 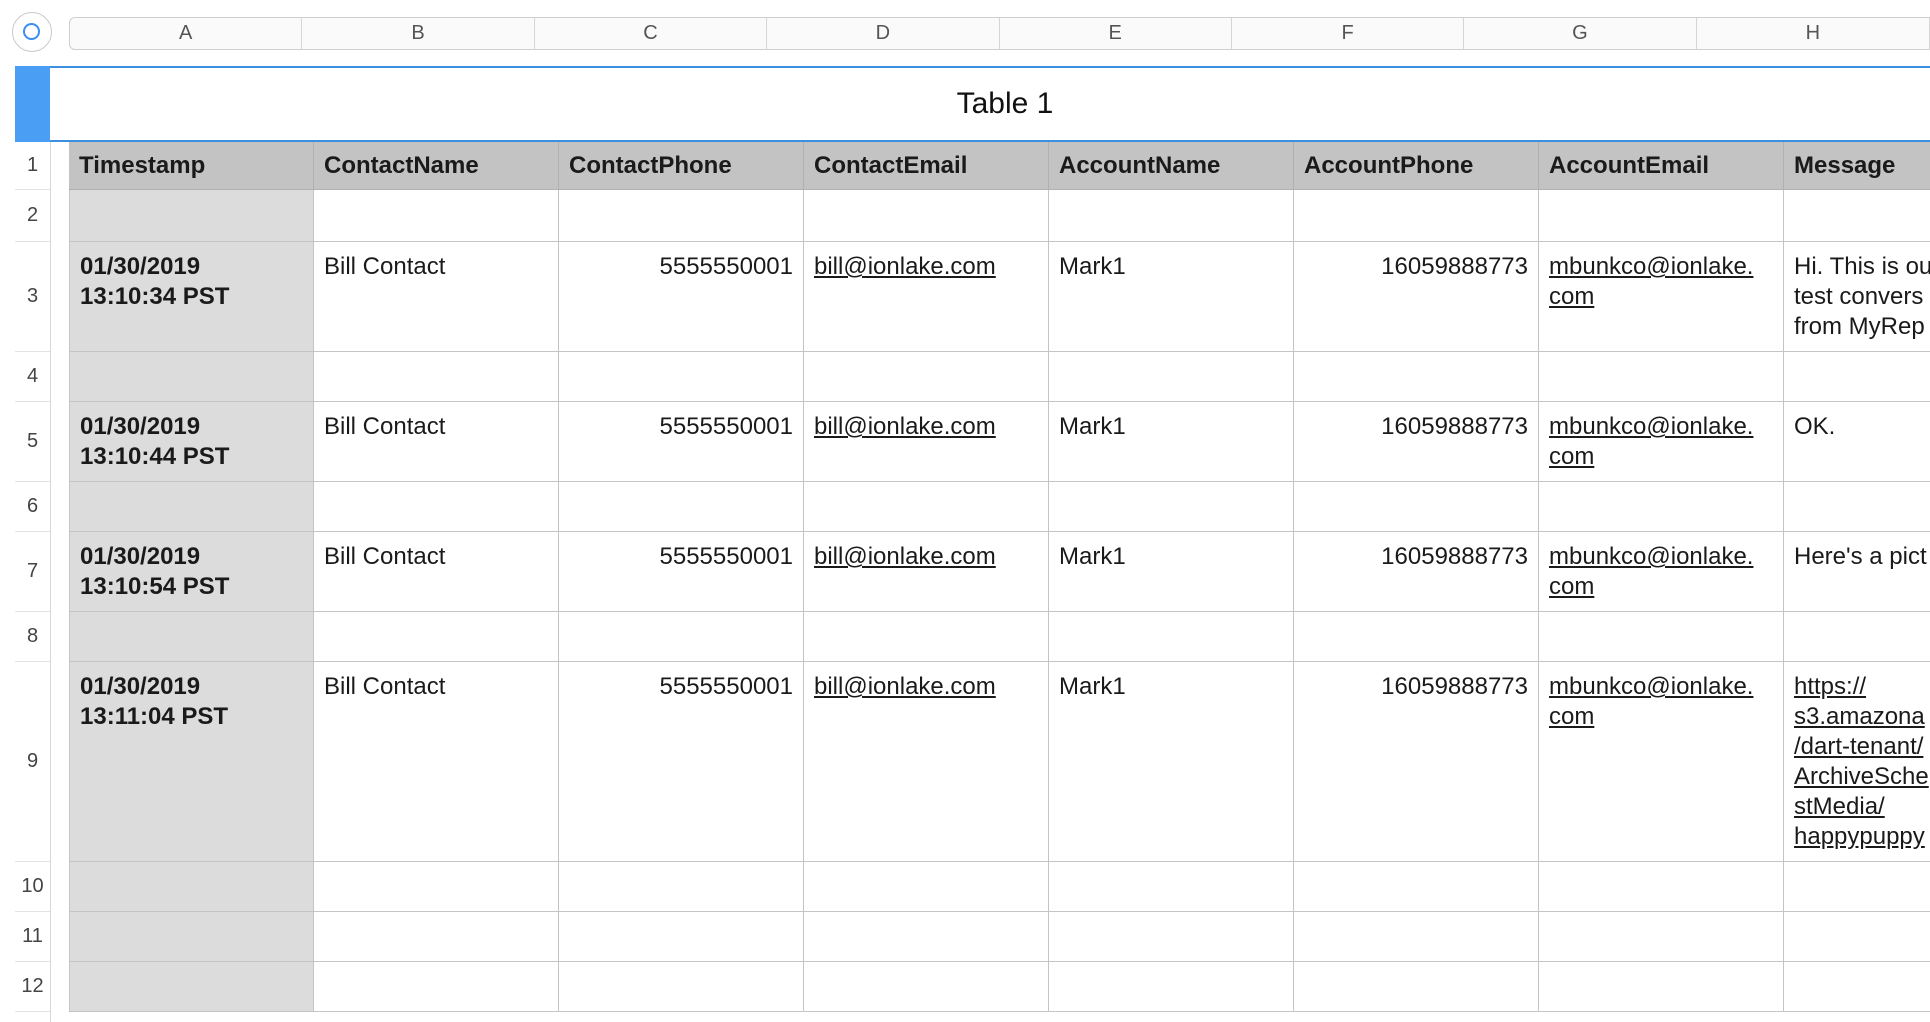 What do you see at coordinates (32, 637) in the screenshot?
I see `row-header-8: 8` at bounding box center [32, 637].